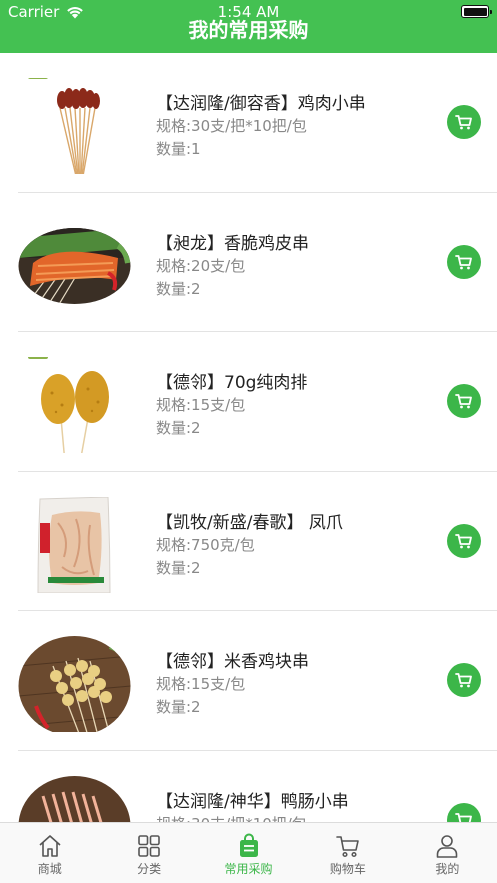 The height and width of the screenshot is (883, 497). I want to click on product-name: 【昶龙】香脆鸡皮串, so click(232, 241).